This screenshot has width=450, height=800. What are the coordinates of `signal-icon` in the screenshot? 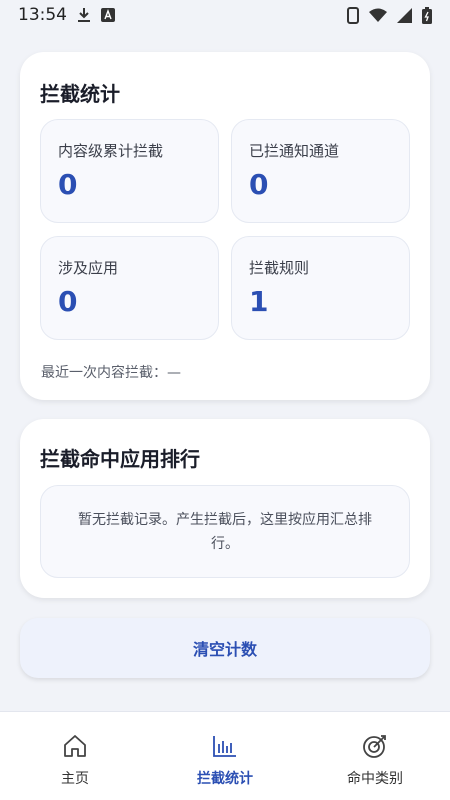 It's located at (404, 15).